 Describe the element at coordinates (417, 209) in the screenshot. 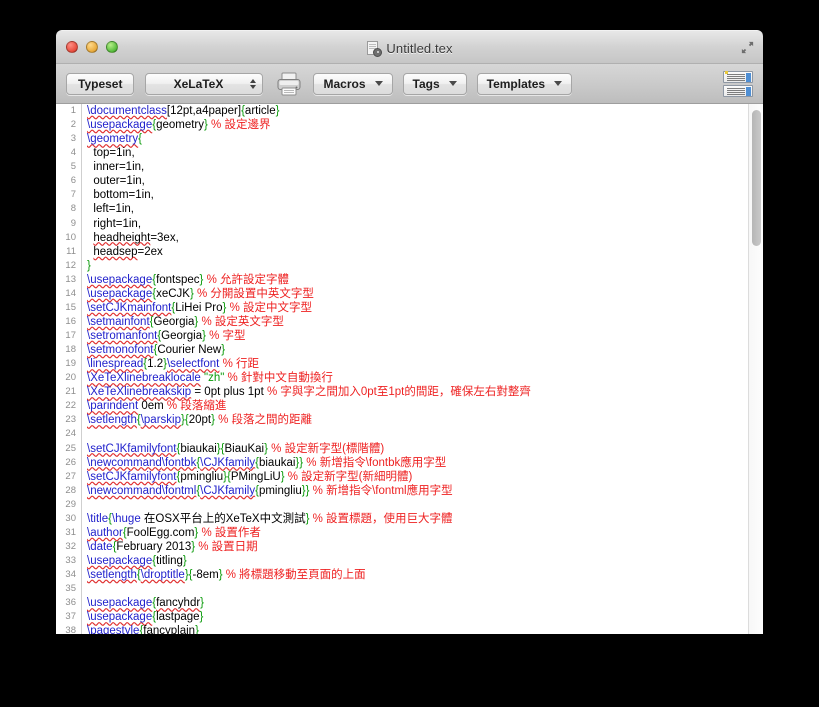

I see `code-line: left=1in,` at that location.